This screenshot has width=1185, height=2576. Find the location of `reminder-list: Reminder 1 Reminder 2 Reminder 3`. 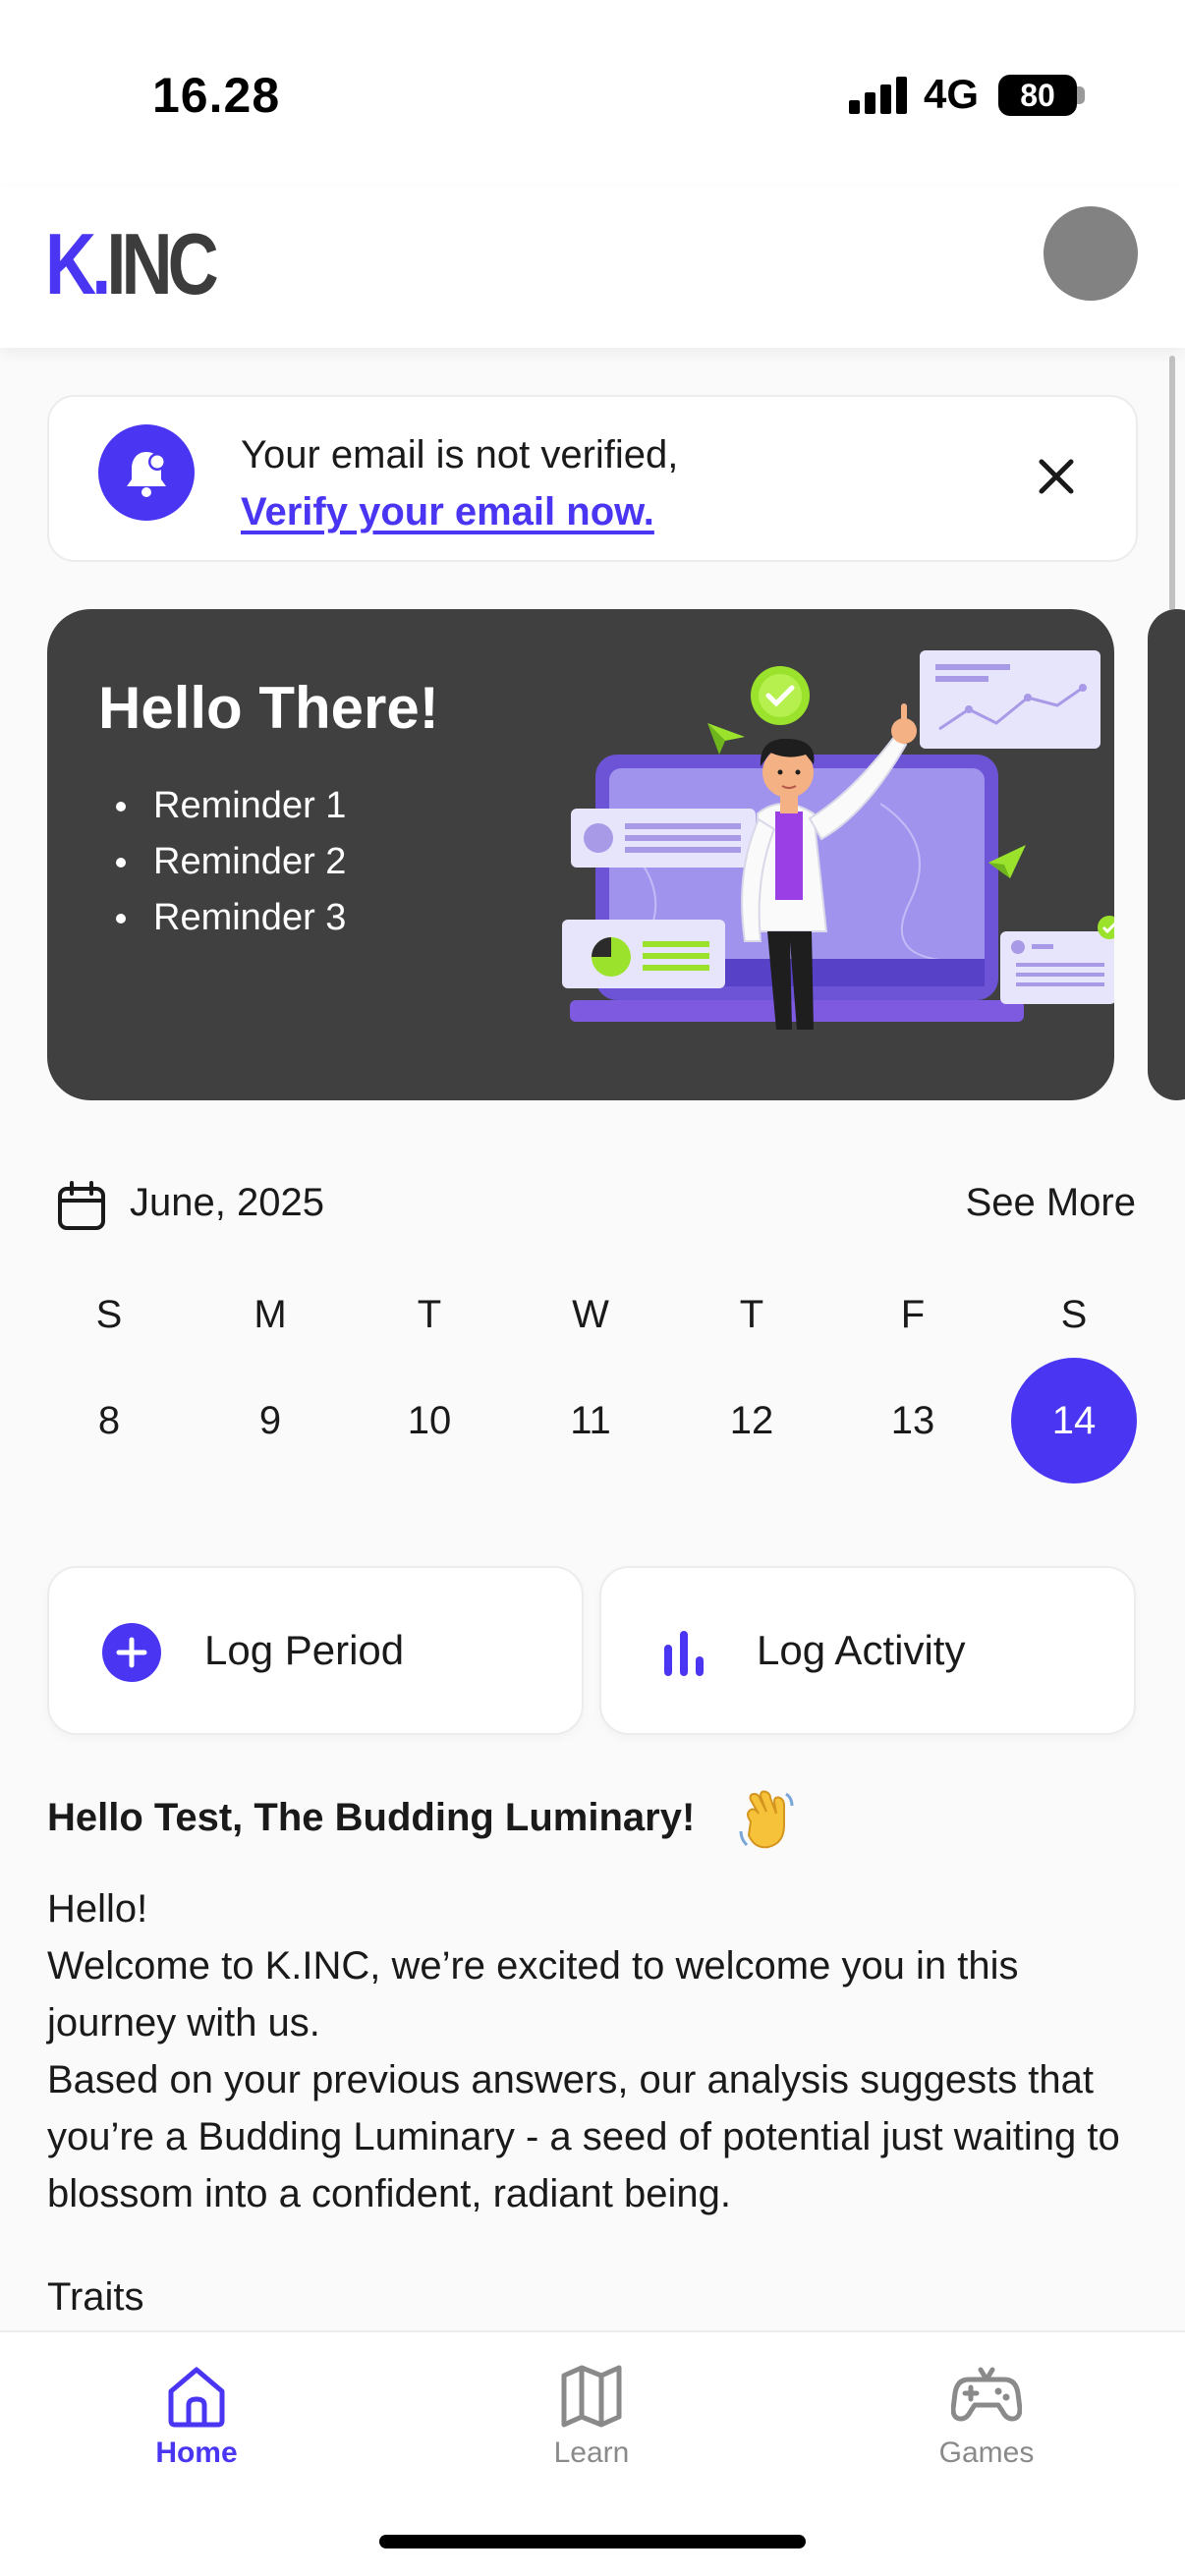

reminder-list: Reminder 1 Reminder 2 Reminder 3 is located at coordinates (231, 862).